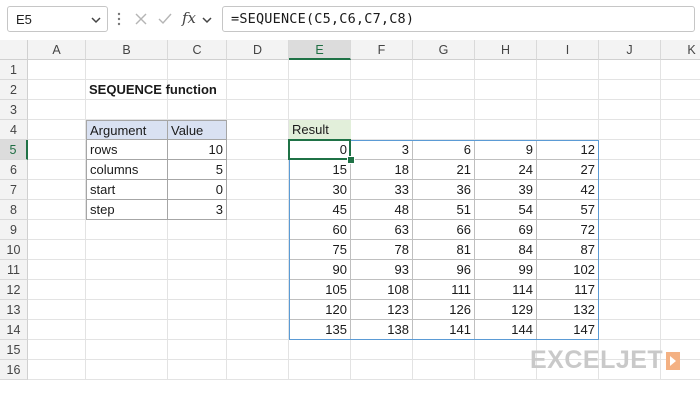 The height and width of the screenshot is (400, 700). Describe the element at coordinates (165, 19) in the screenshot. I see `enter-check-icon` at that location.